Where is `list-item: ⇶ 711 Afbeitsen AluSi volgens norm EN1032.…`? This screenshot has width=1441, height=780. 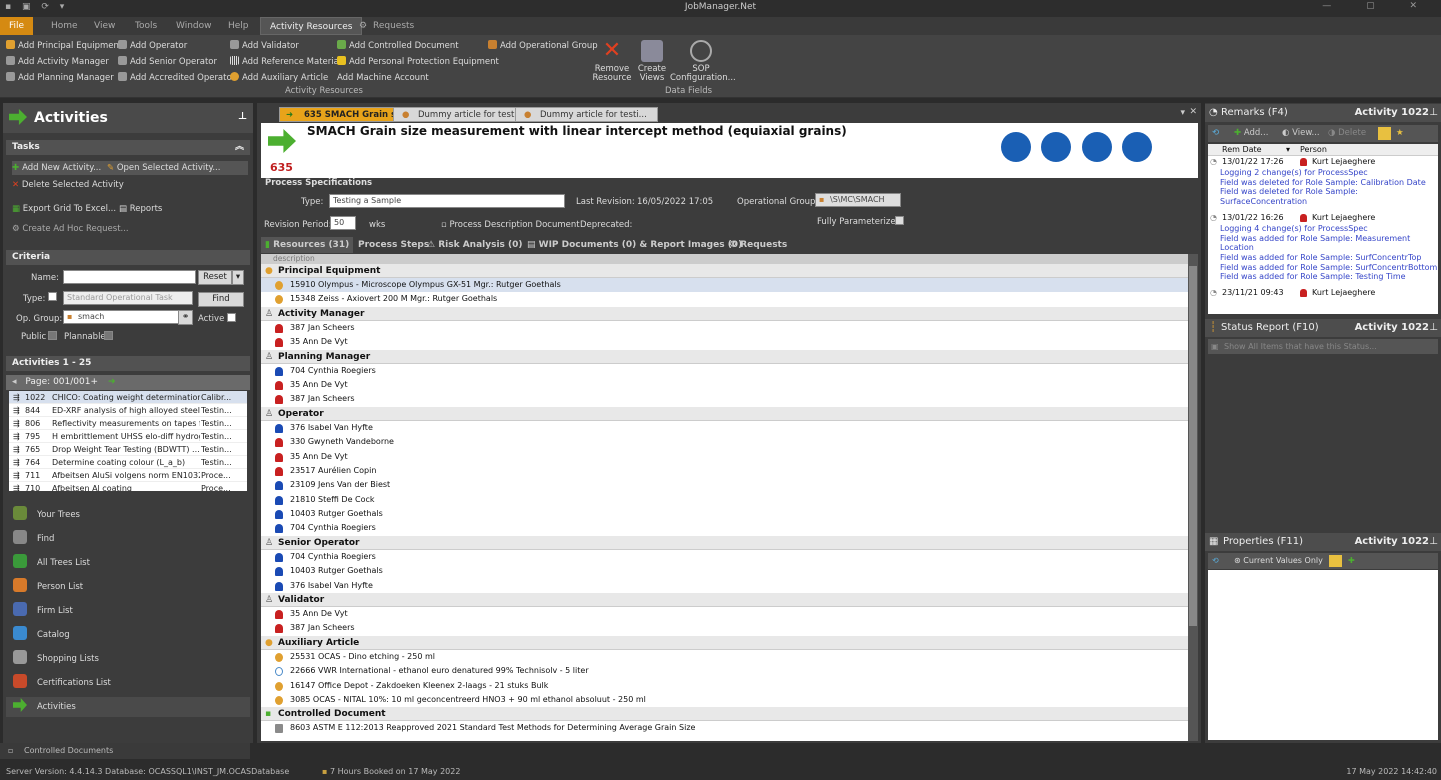
list-item: ⇶ 711 Afbeitsen AluSi volgens norm EN1032.… is located at coordinates (128, 475).